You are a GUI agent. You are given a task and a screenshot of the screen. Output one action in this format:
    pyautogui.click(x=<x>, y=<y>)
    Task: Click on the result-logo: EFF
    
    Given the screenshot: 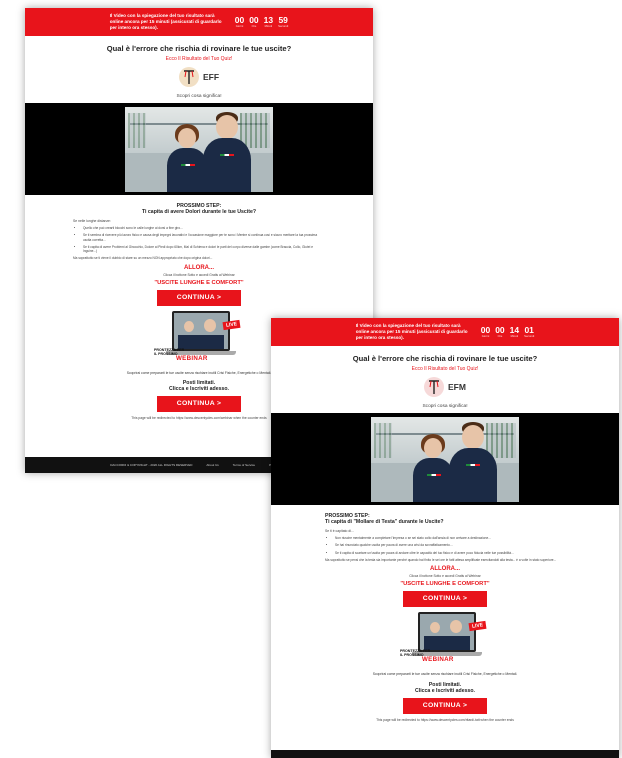 What is the action you would take?
    pyautogui.click(x=199, y=77)
    